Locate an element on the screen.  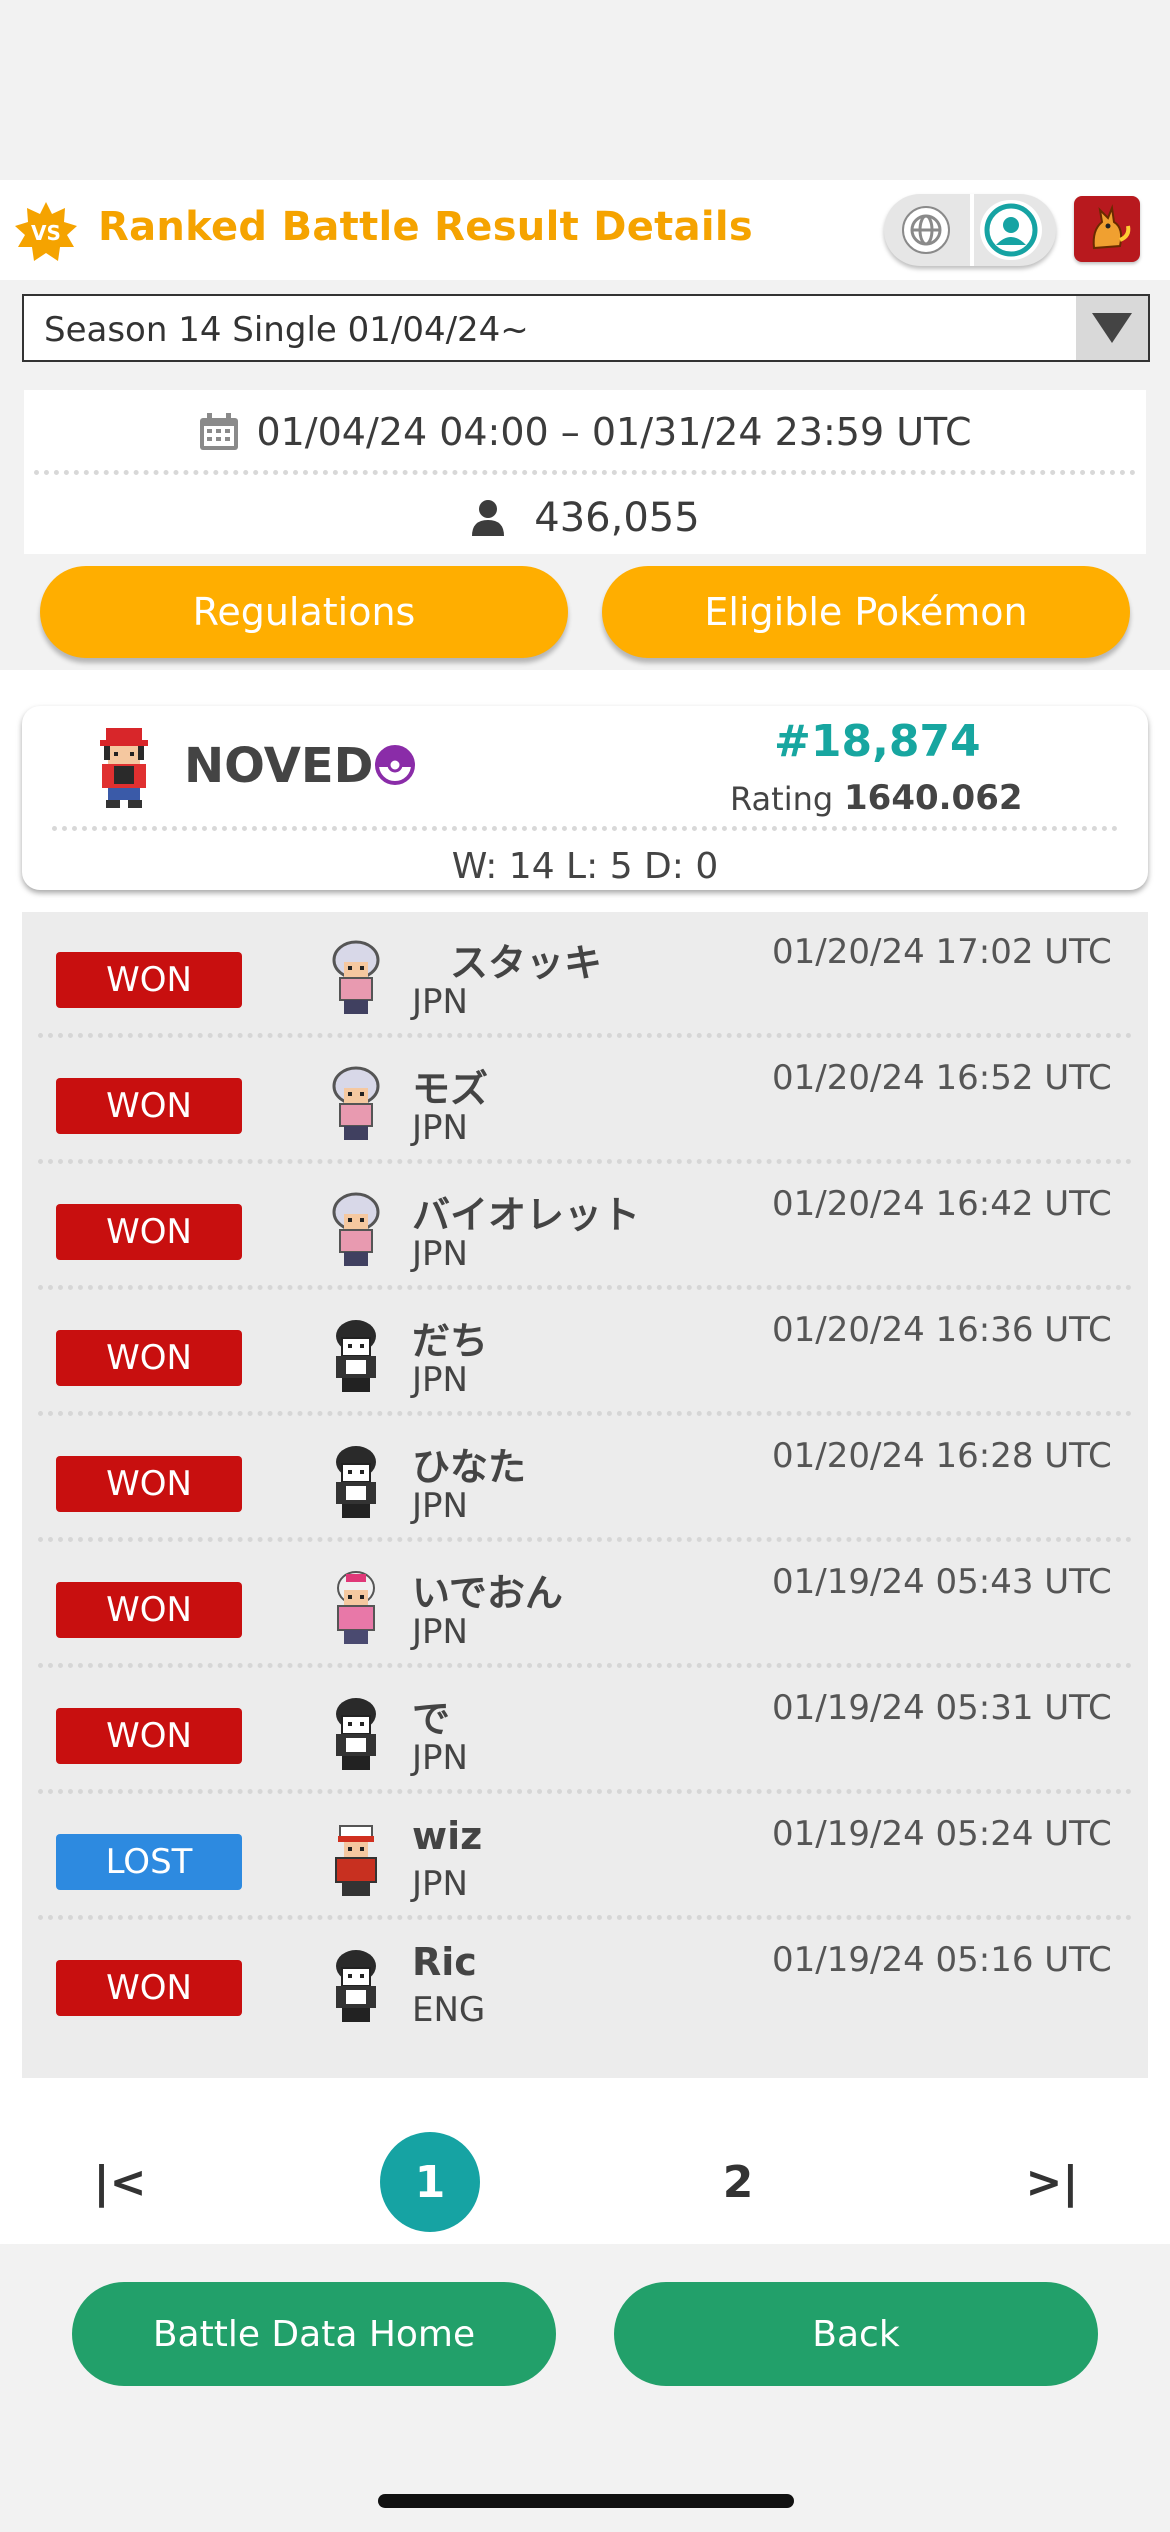
season-period: 01/04/24 04:00 – 01/31/24 23:59 UTC is located at coordinates (614, 432).